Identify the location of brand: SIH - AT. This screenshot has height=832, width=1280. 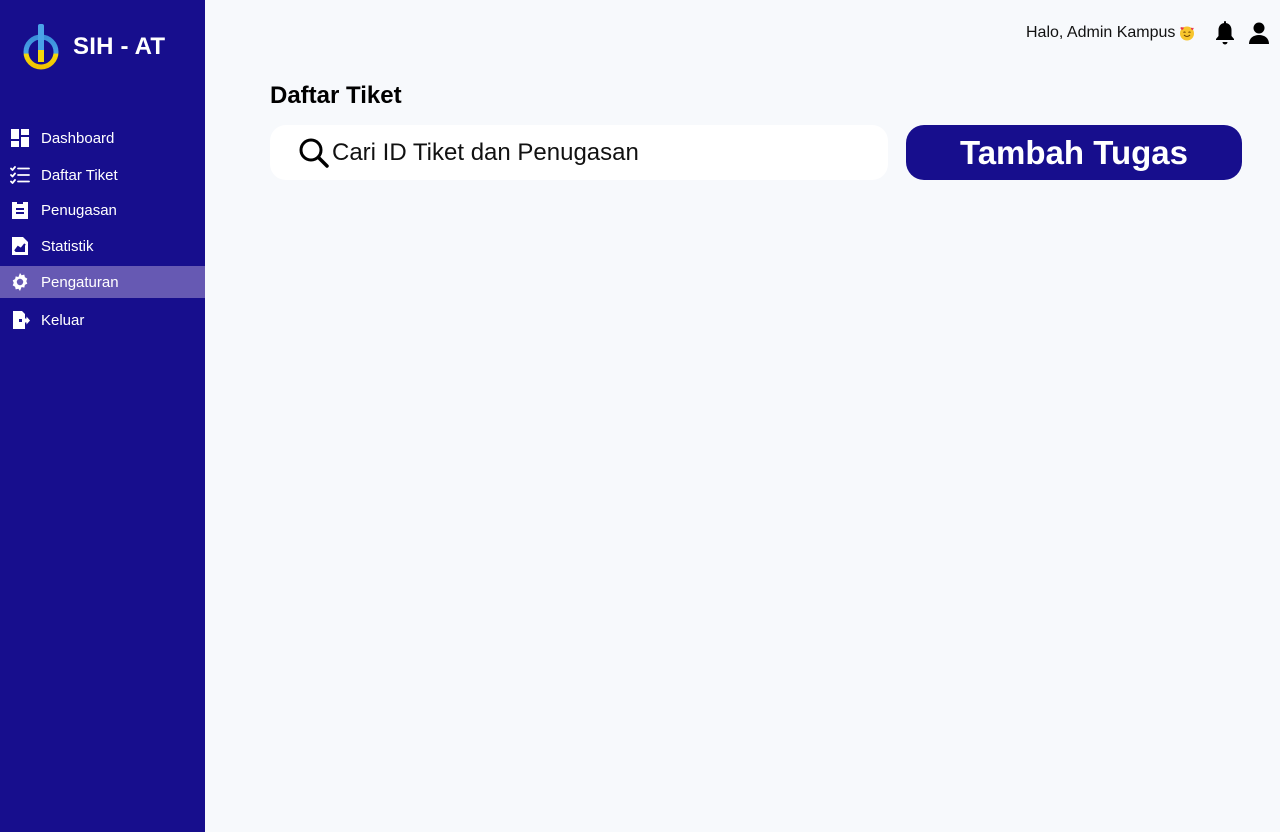
(92, 47).